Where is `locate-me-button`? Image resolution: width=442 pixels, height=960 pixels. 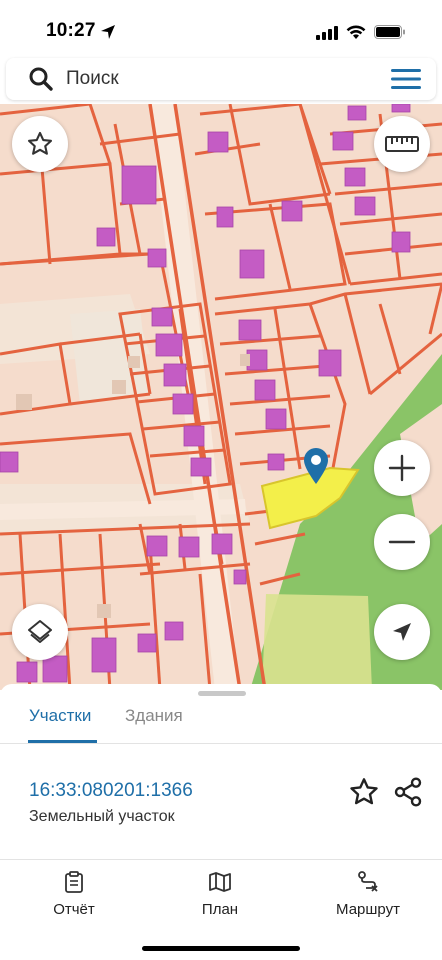
locate-me-button is located at coordinates (402, 632).